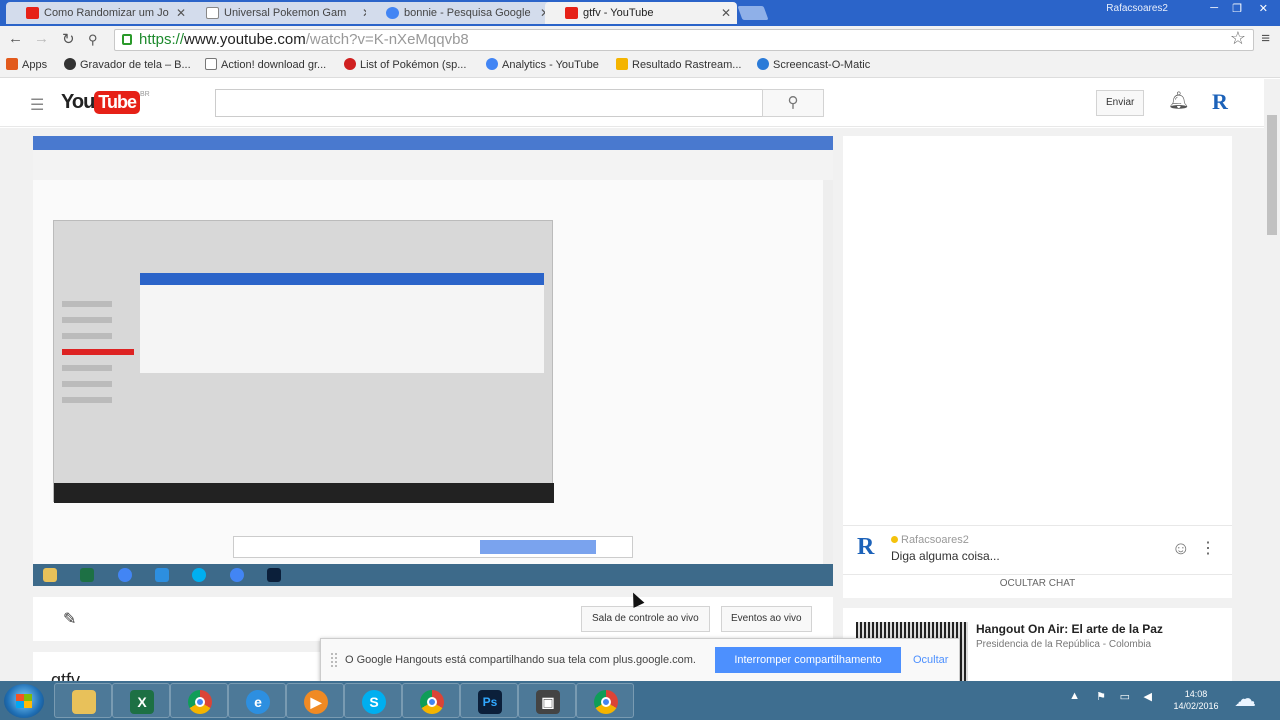  What do you see at coordinates (1101, 696) in the screenshot?
I see `network-icon: ⚑` at bounding box center [1101, 696].